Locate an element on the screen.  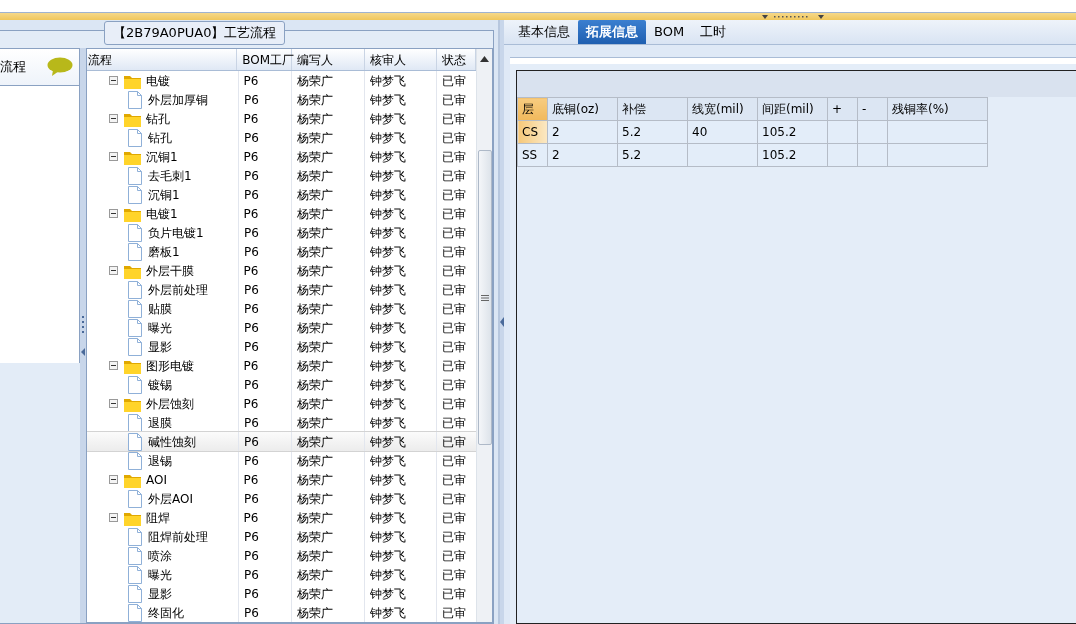
column-header: 编写人 is located at coordinates (315, 59).